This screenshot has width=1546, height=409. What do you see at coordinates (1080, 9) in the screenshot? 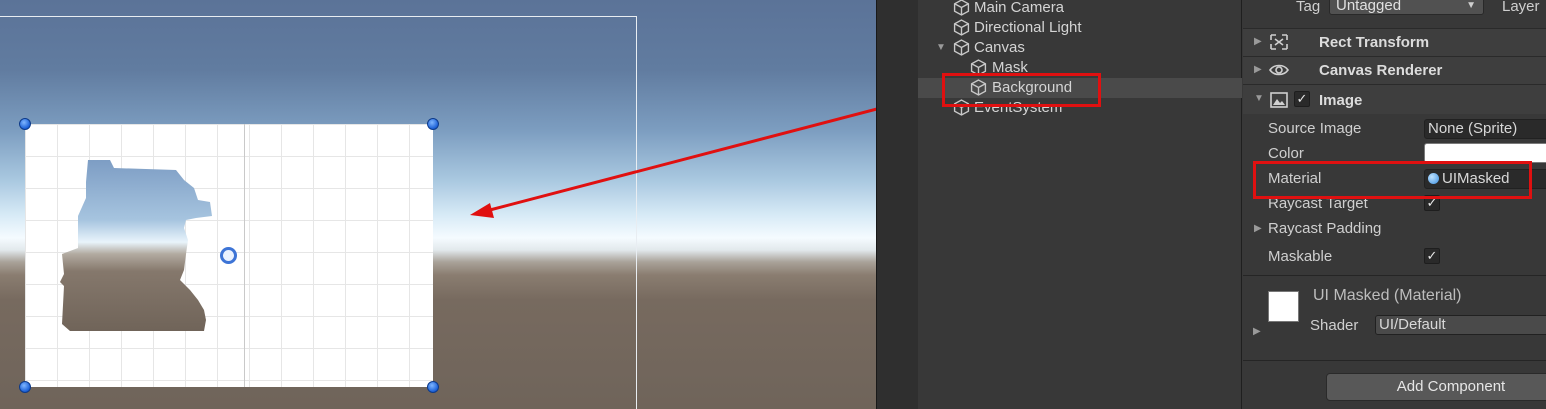
I see `hierarchy-item-main-camera: Main Camera` at bounding box center [1080, 9].